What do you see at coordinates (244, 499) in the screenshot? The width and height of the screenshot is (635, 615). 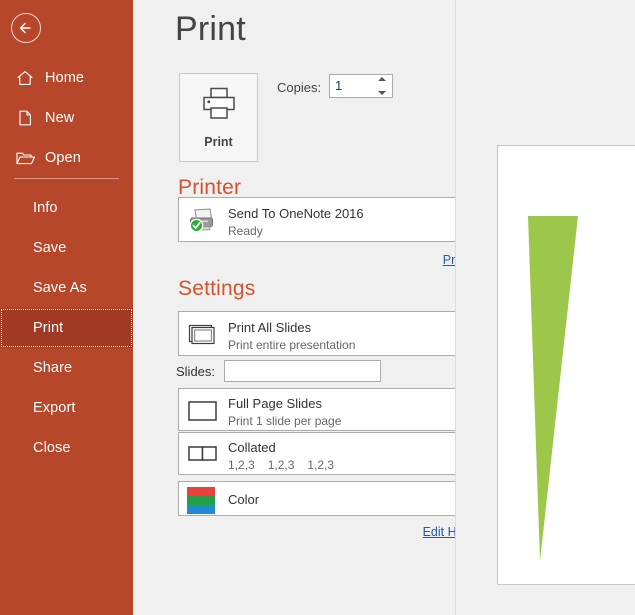 I see `color-mode-title: Color` at bounding box center [244, 499].